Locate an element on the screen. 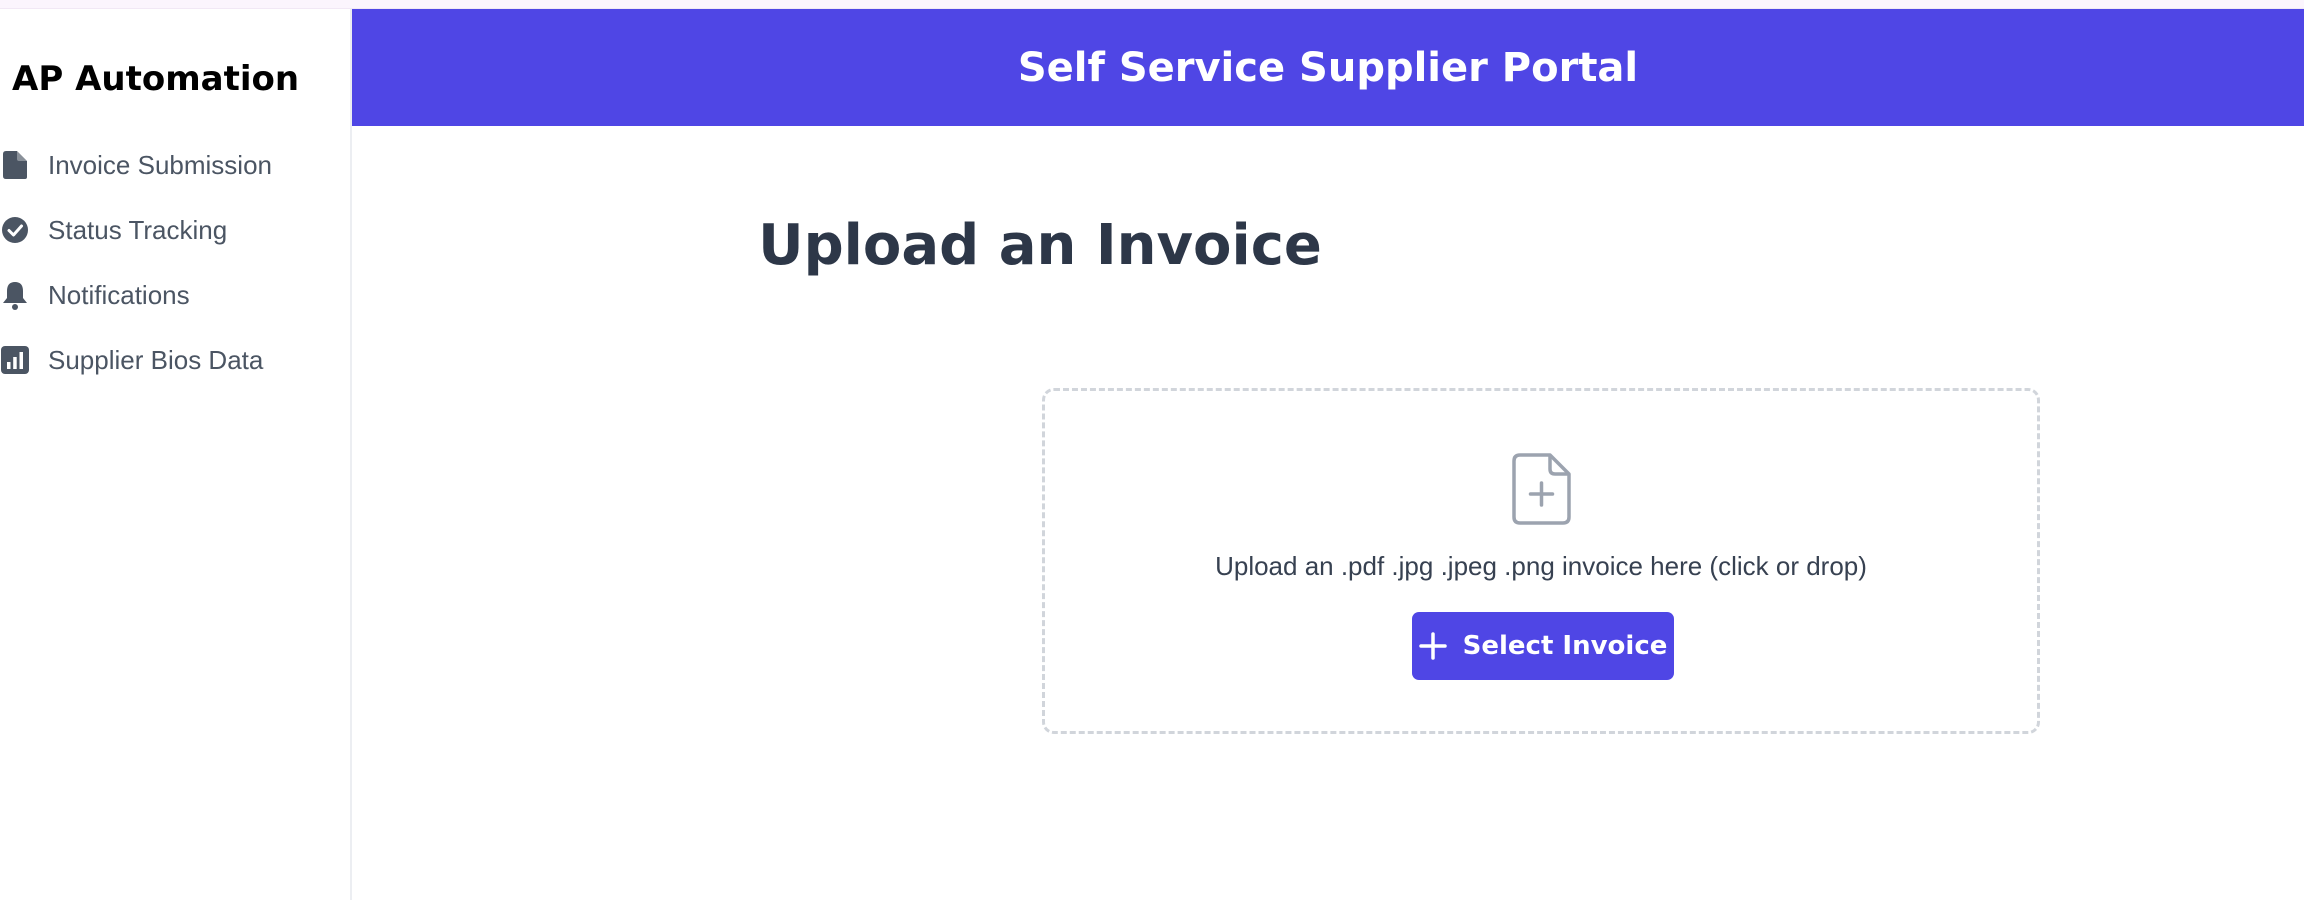 This screenshot has width=2304, height=900. select-invoice-button: Select Invoice is located at coordinates (1543, 646).